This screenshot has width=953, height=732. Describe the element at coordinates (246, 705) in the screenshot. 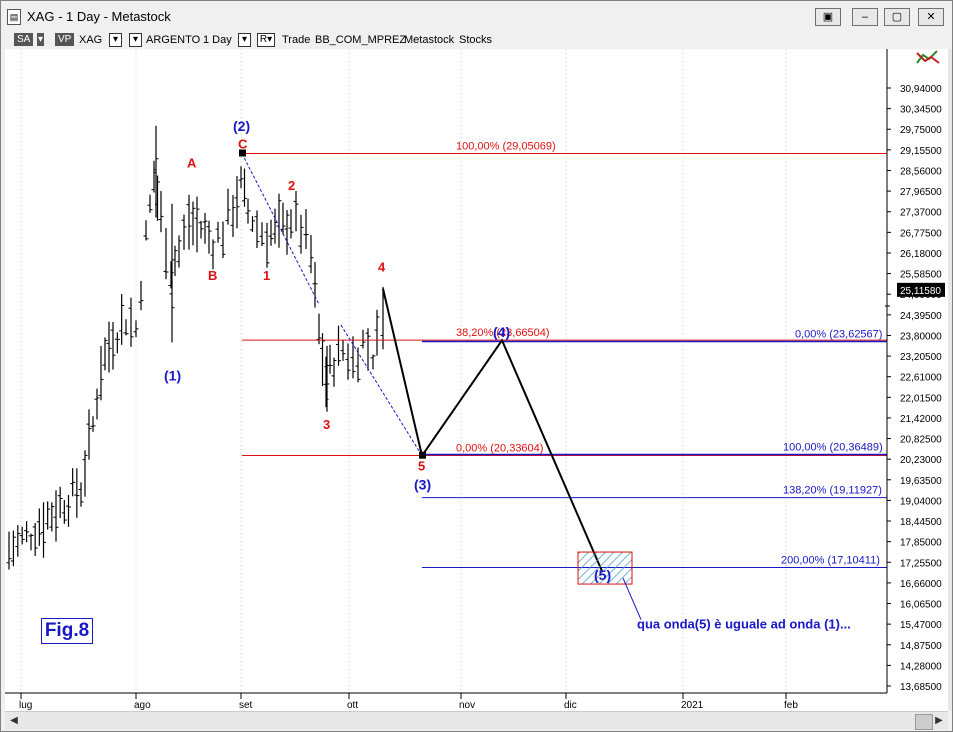

I see `x-tick-label: set` at that location.